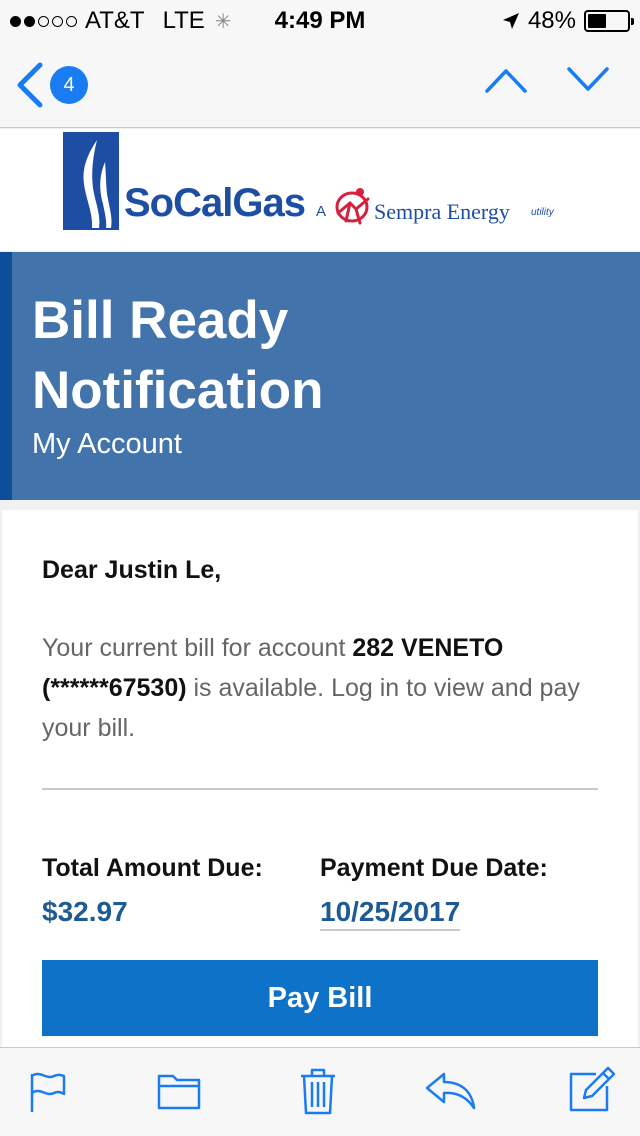 The height and width of the screenshot is (1136, 640). Describe the element at coordinates (352, 206) in the screenshot. I see `sempra-energy-icon` at that location.